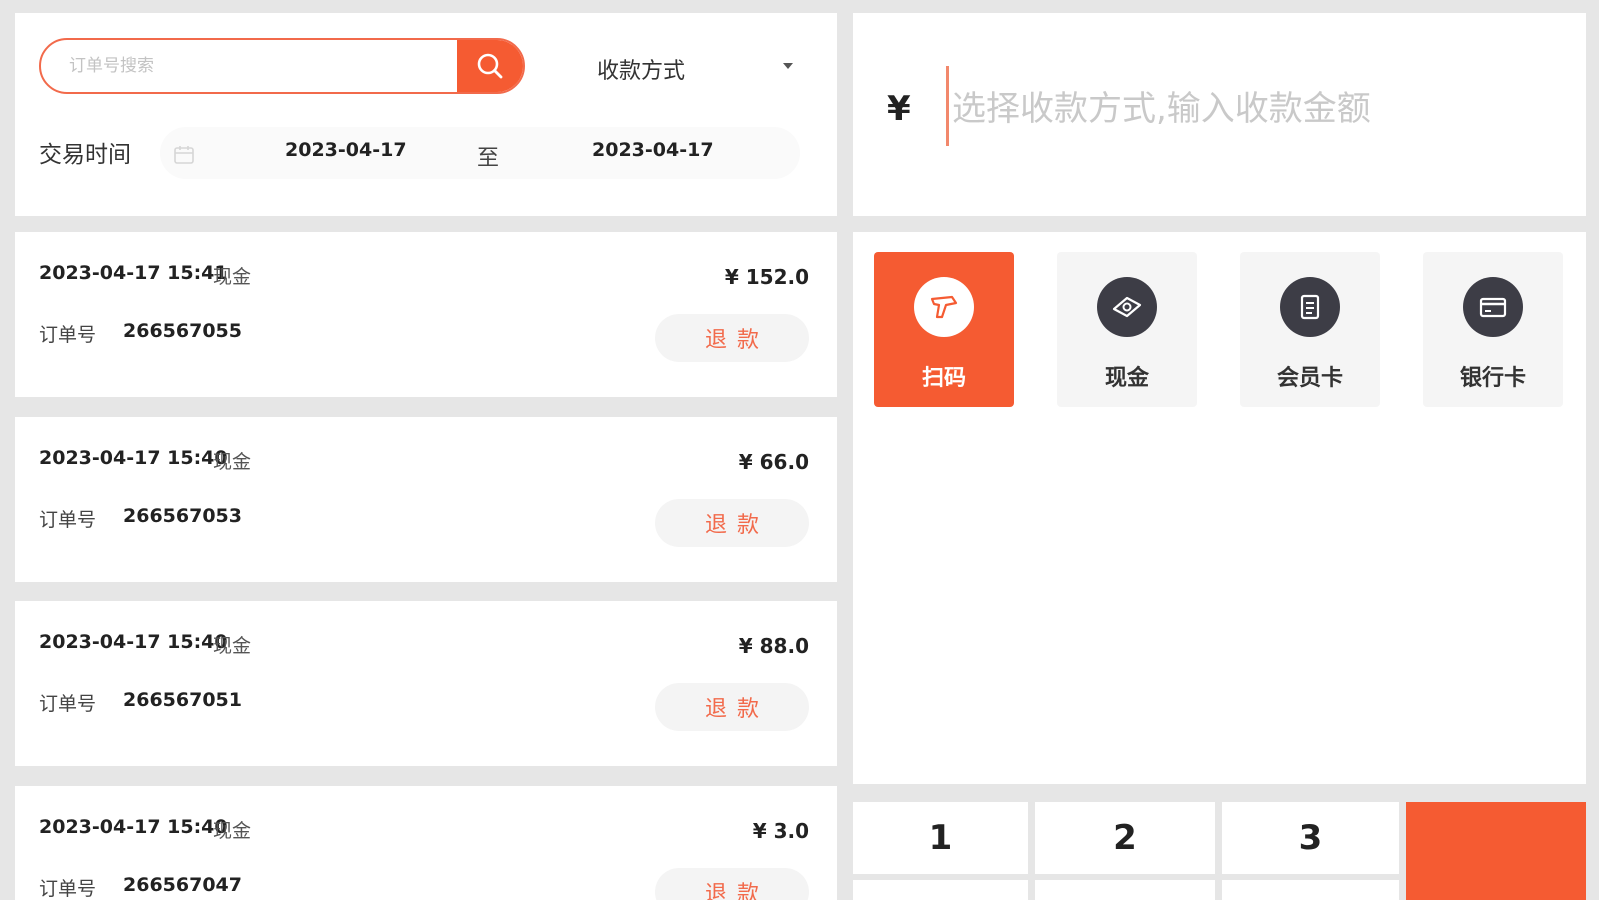 This screenshot has height=900, width=1599. What do you see at coordinates (653, 150) in the screenshot?
I see `date-end: 2023-04-17` at bounding box center [653, 150].